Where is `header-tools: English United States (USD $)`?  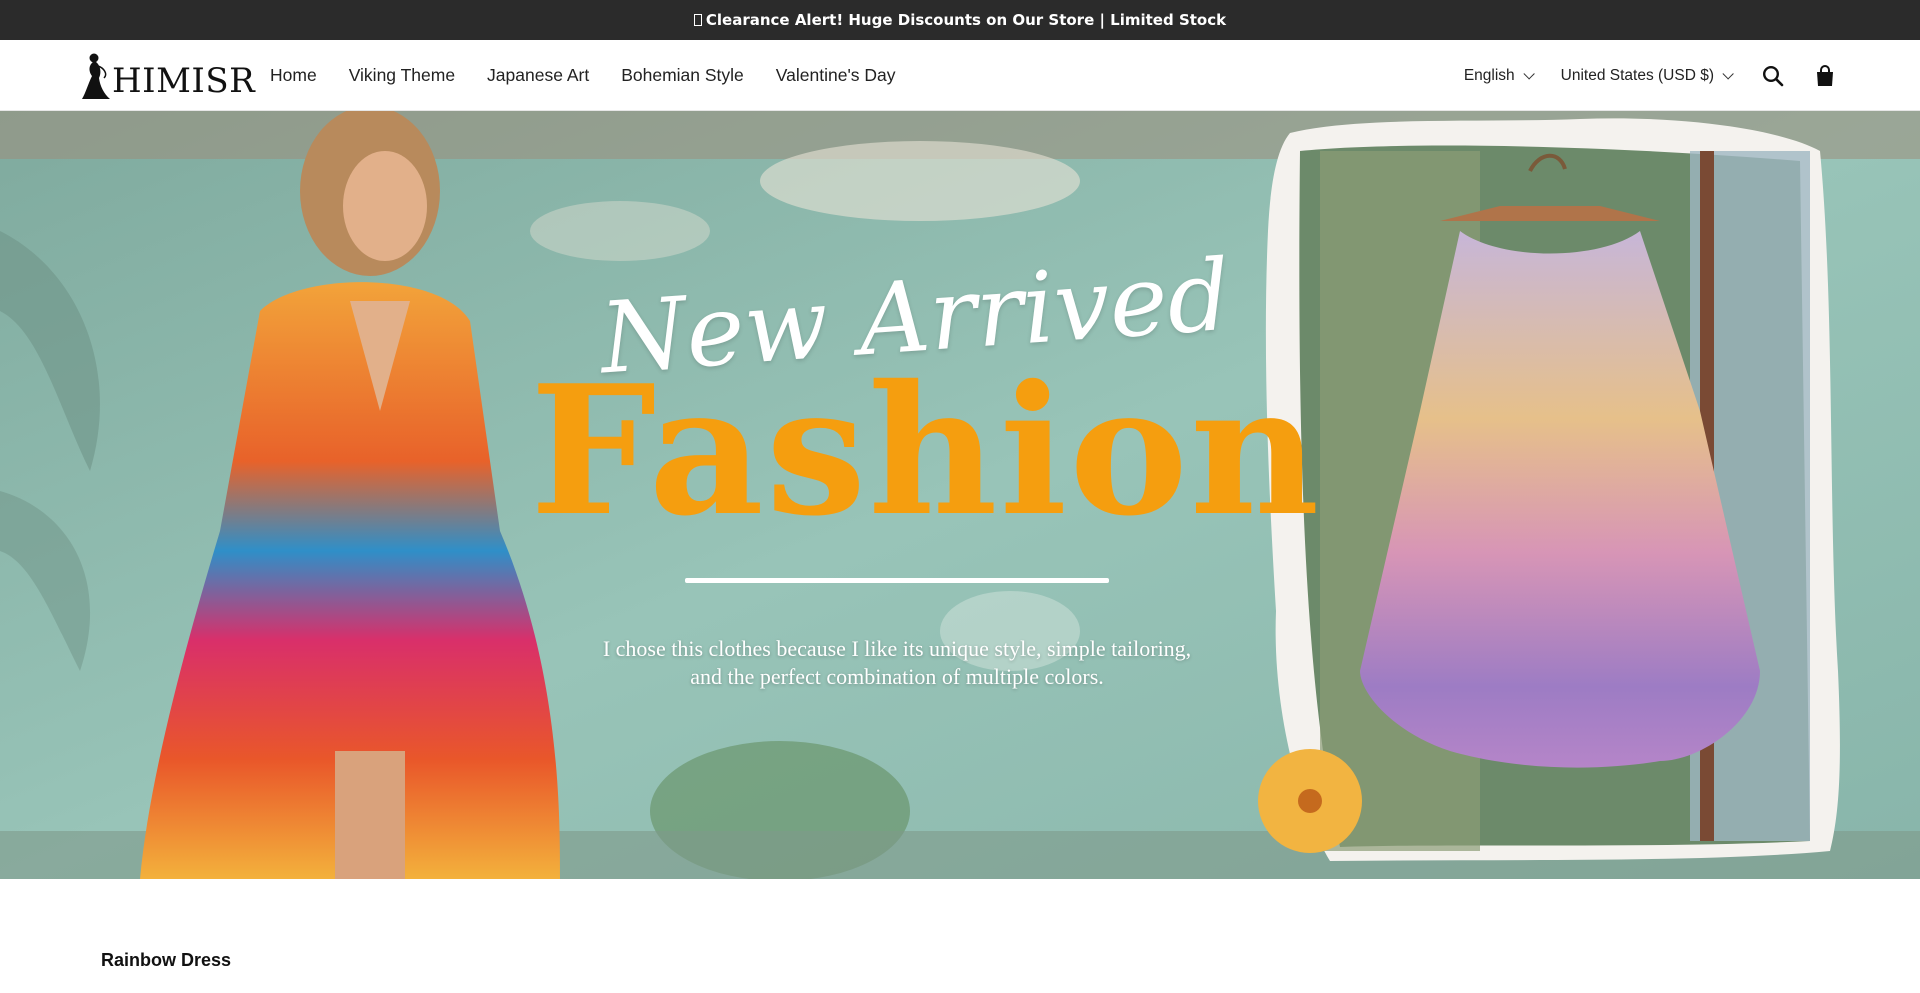
header-tools: English United States (USD $) is located at coordinates (1651, 75).